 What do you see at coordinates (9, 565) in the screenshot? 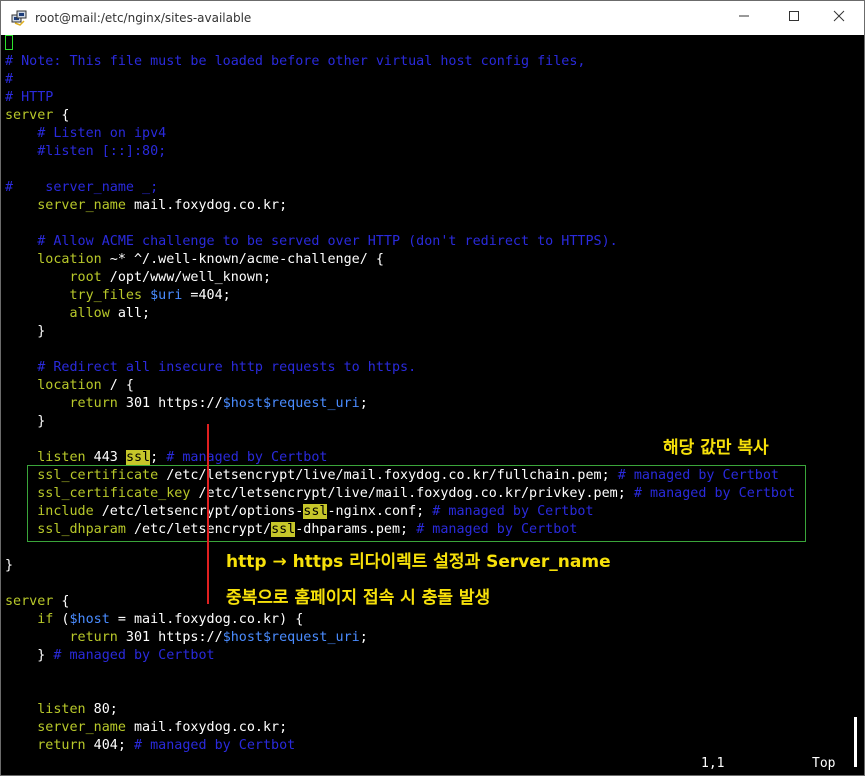
I see `editor-line-30: }` at bounding box center [9, 565].